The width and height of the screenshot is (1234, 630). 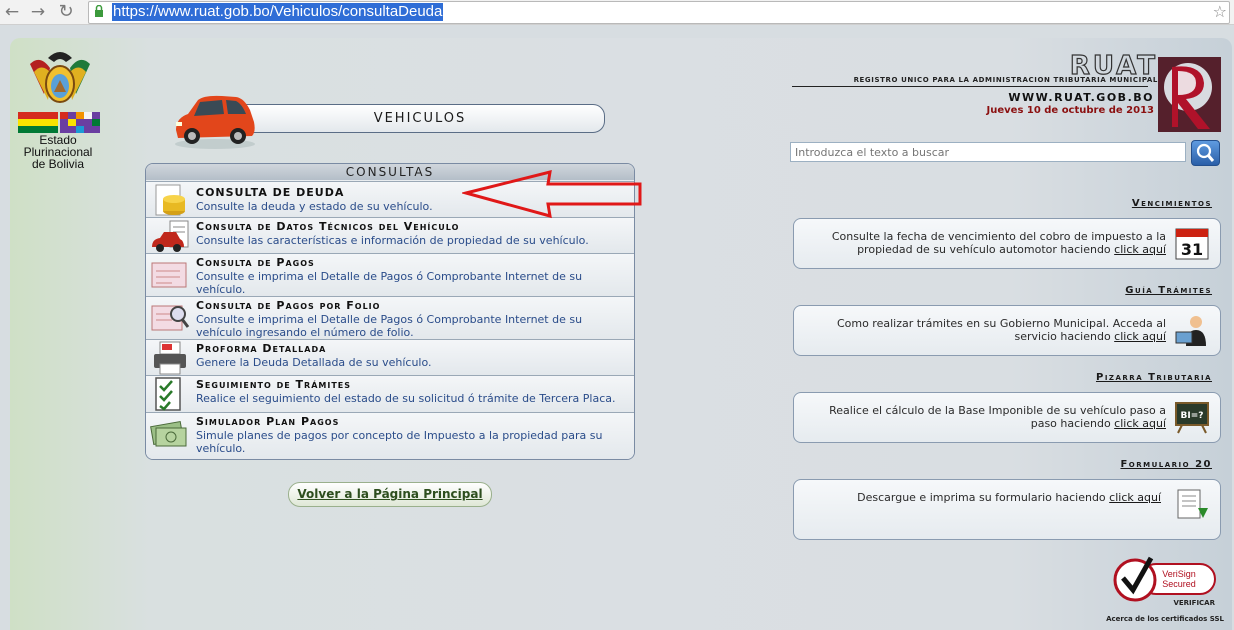 I want to click on red-arrow-annotation, so click(x=552, y=194).